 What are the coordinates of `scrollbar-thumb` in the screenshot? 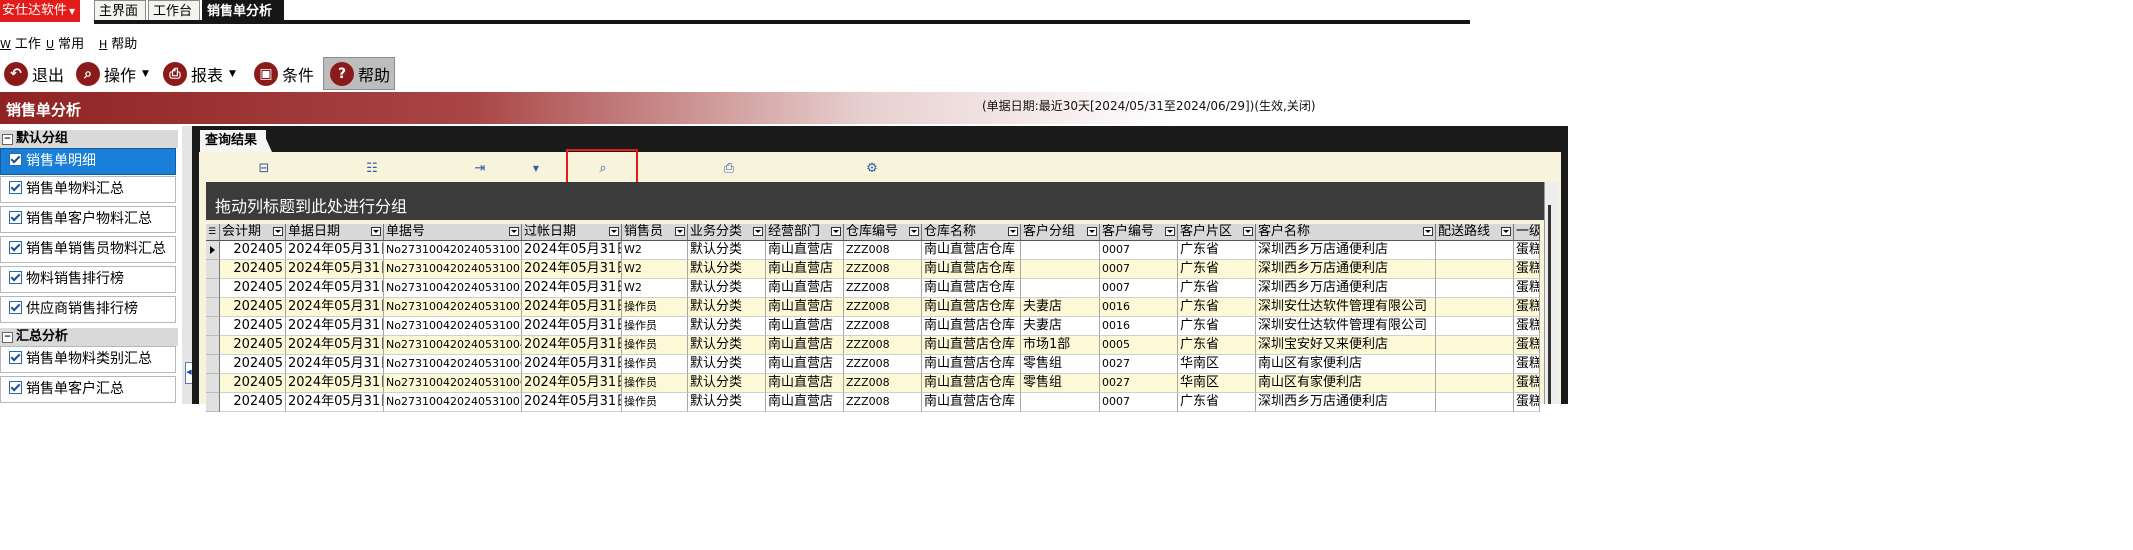 It's located at (1549, 304).